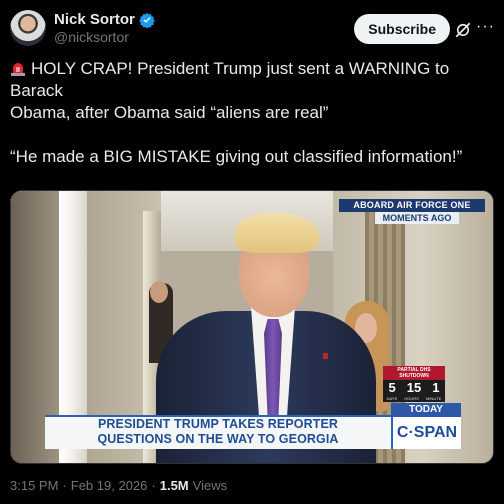  What do you see at coordinates (218, 424) in the screenshot?
I see `lower-third-line1: PRESIDENT TRUMP TAKES REPORTER` at bounding box center [218, 424].